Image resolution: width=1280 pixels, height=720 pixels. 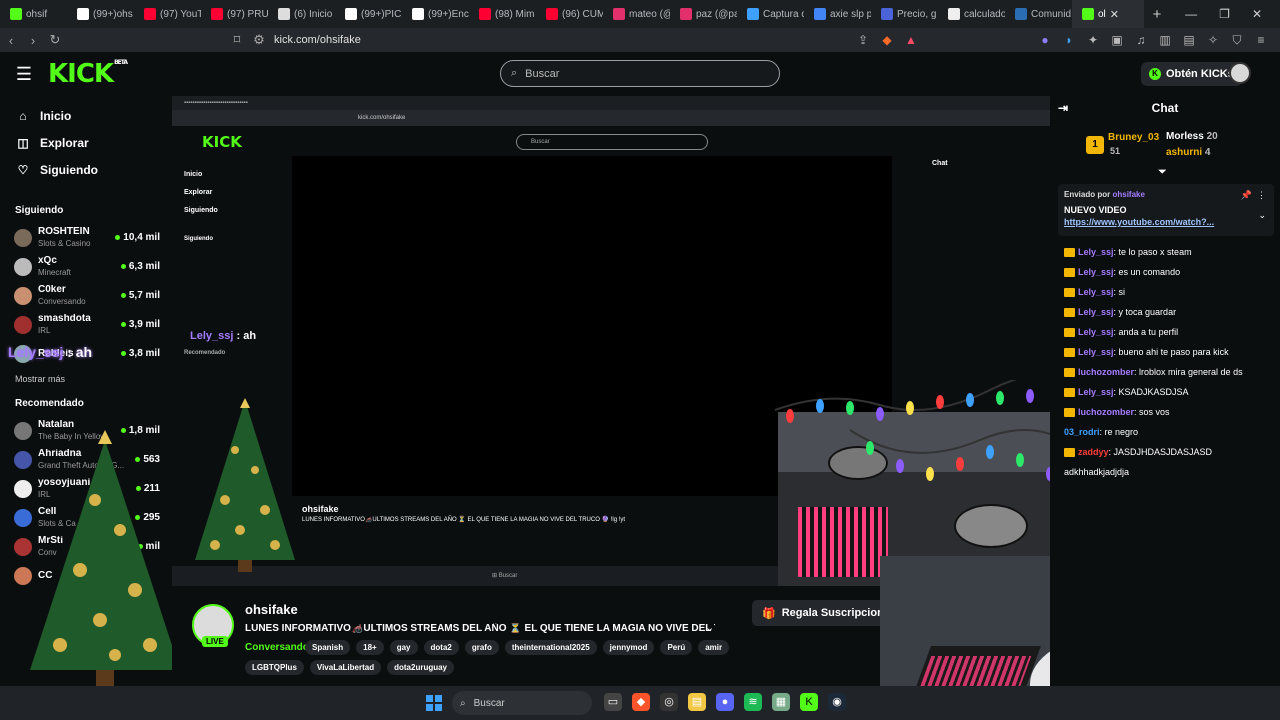 I want to click on minimize-icon: —, so click(x=1191, y=14).